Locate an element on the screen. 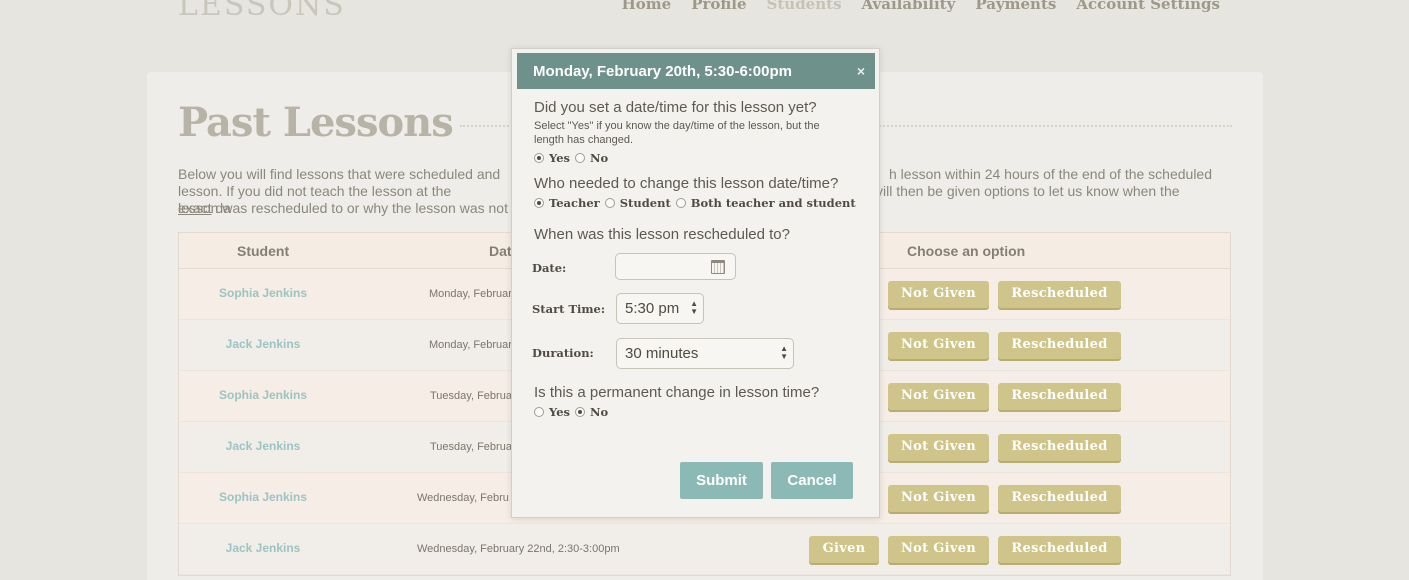  header-options: Choose an option is located at coordinates (966, 251).